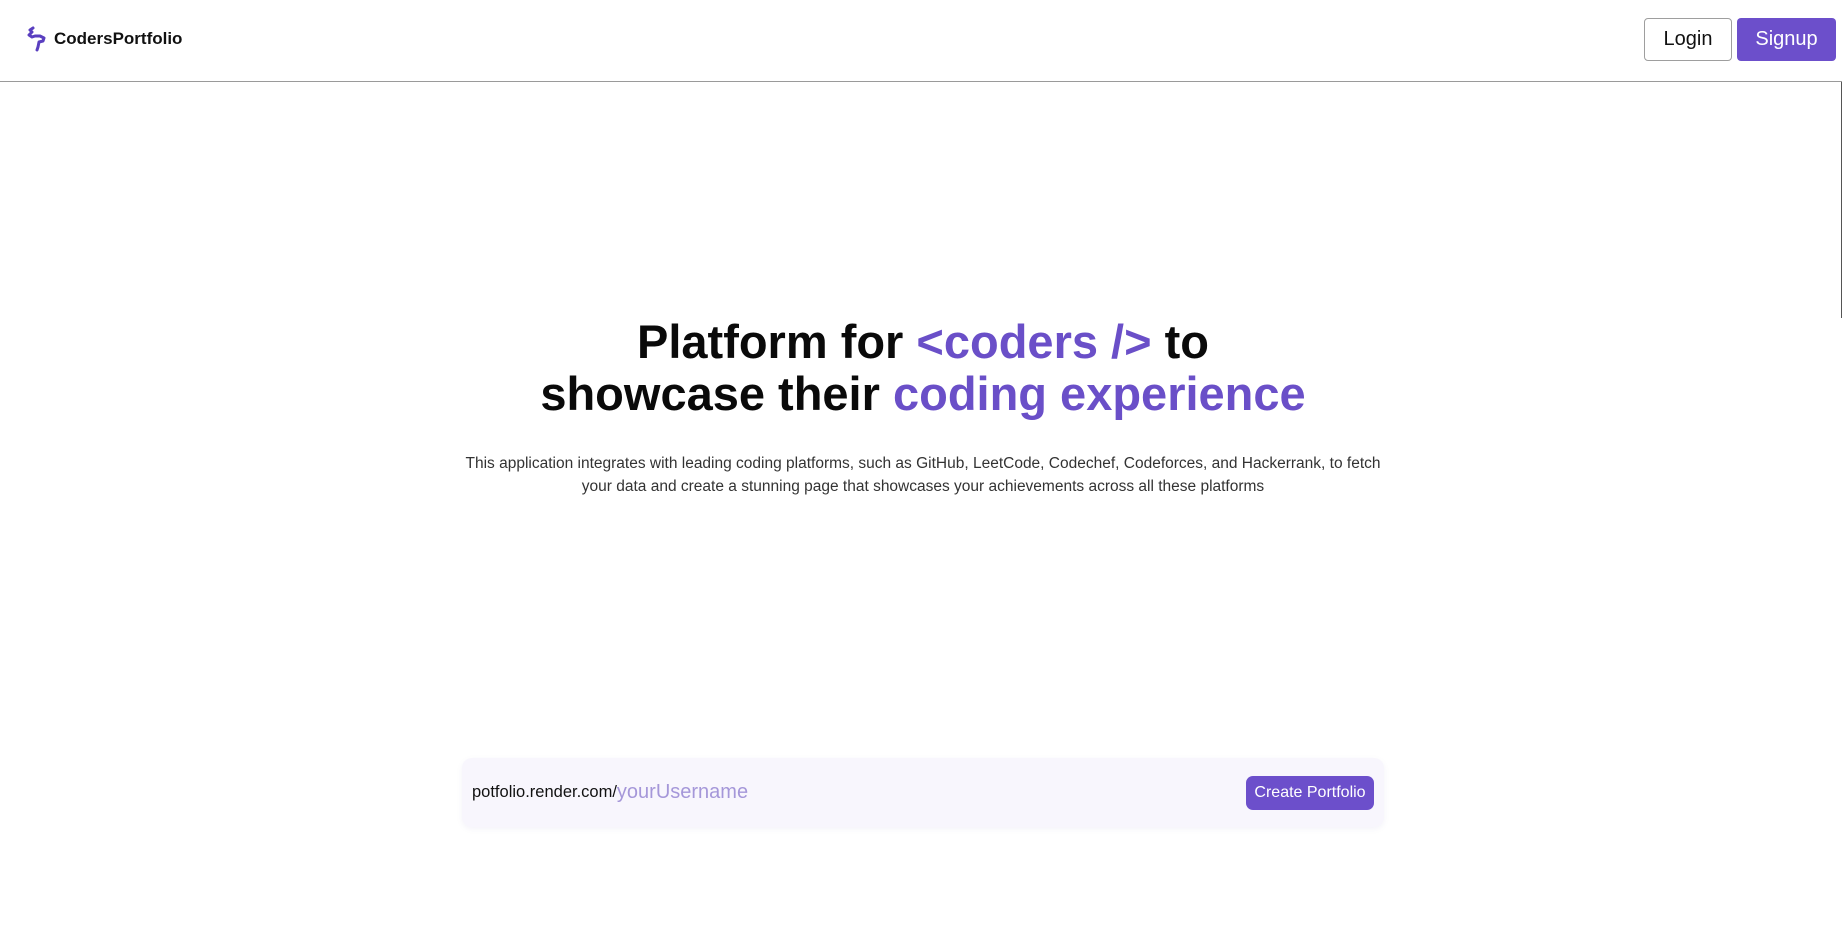  What do you see at coordinates (1034, 341) in the screenshot?
I see `hero-accent-coders: <coders />` at bounding box center [1034, 341].